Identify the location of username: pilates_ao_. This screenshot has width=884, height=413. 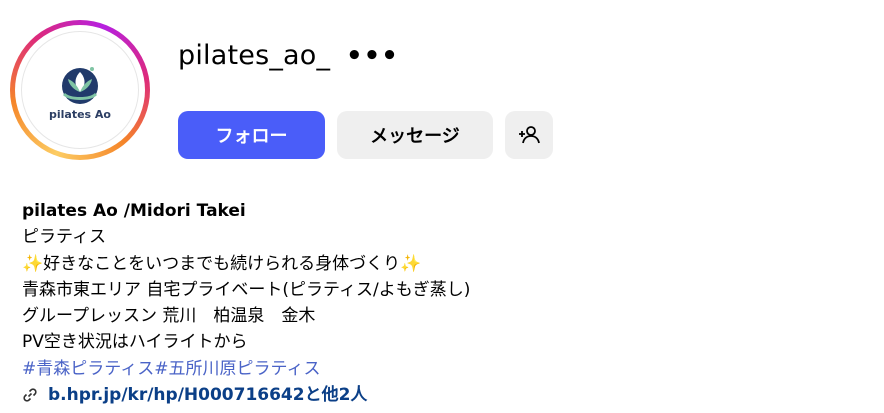
(254, 55).